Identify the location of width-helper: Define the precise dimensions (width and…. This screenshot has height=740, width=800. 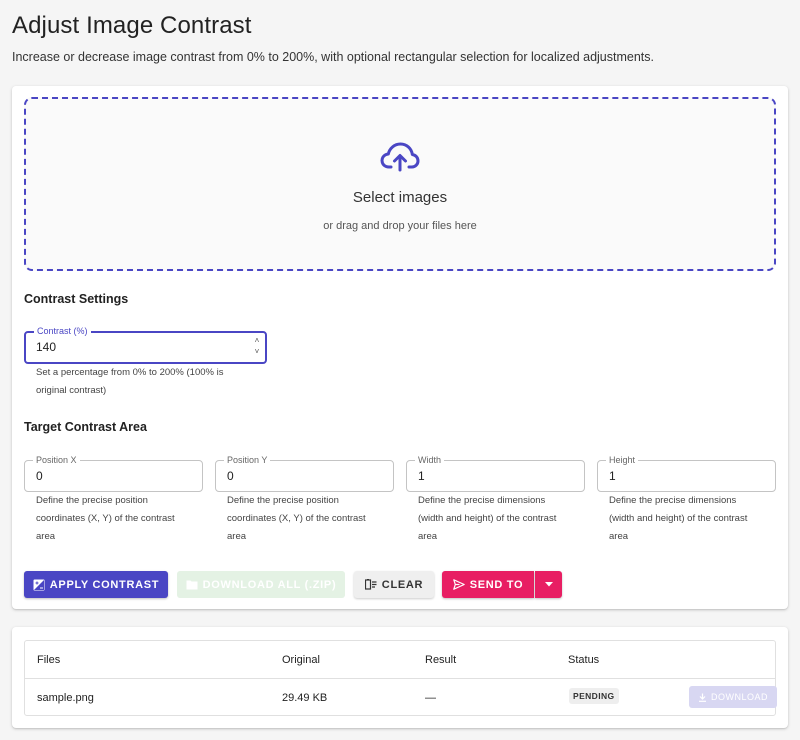
(487, 518).